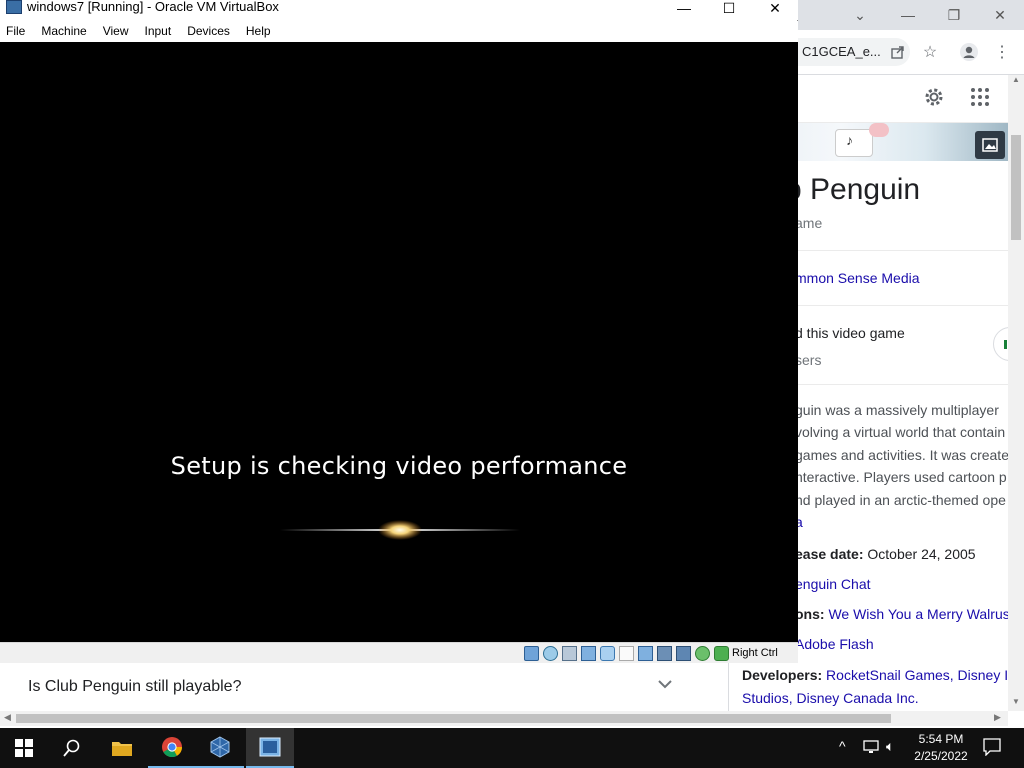  Describe the element at coordinates (158, 31) in the screenshot. I see `menu-input: Input` at that location.